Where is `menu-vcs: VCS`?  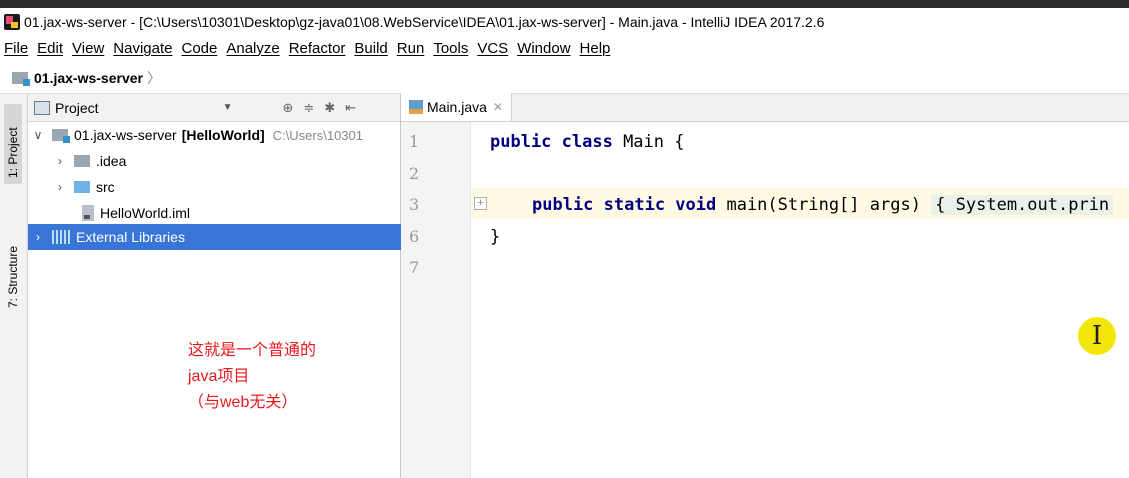 menu-vcs: VCS is located at coordinates (492, 48).